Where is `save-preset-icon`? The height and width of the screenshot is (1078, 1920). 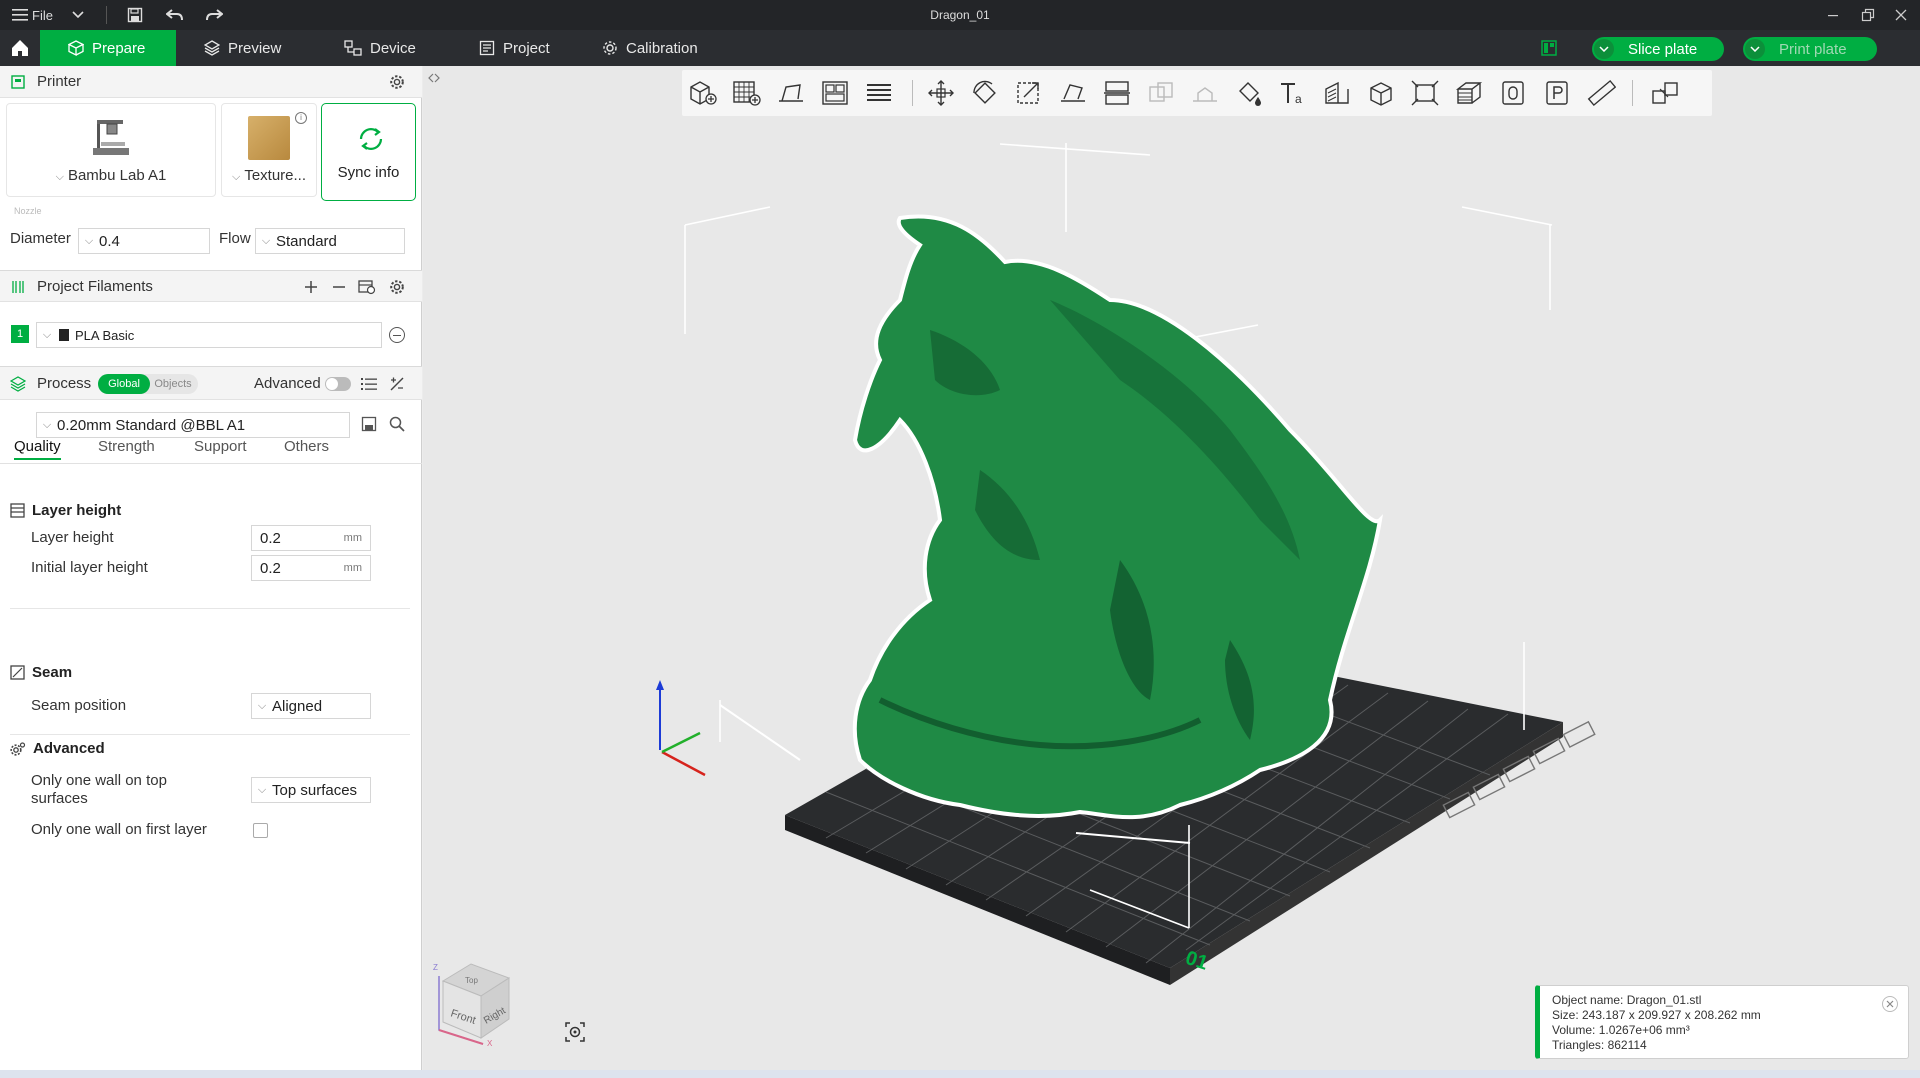 save-preset-icon is located at coordinates (369, 424).